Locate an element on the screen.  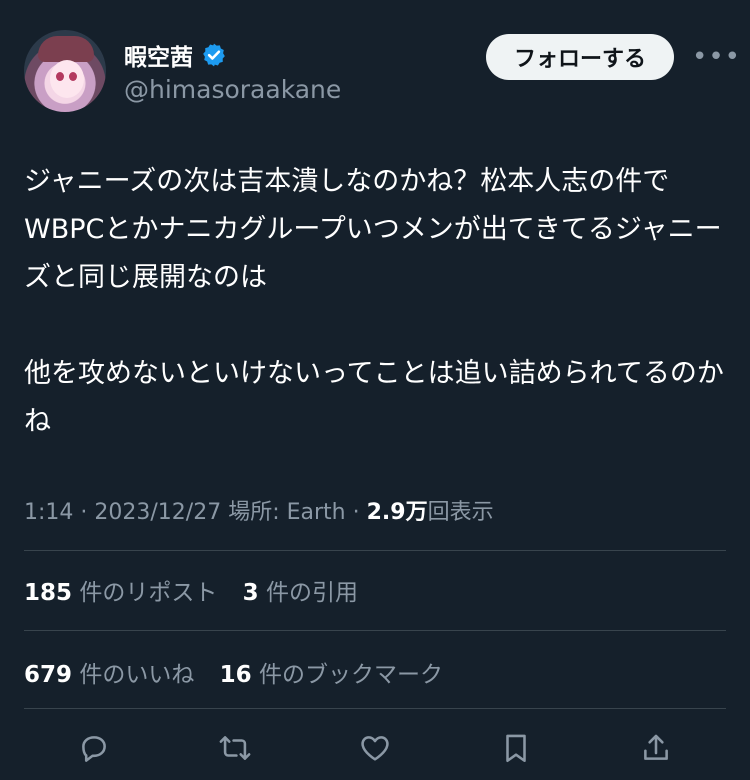
like-button is located at coordinates (375, 748).